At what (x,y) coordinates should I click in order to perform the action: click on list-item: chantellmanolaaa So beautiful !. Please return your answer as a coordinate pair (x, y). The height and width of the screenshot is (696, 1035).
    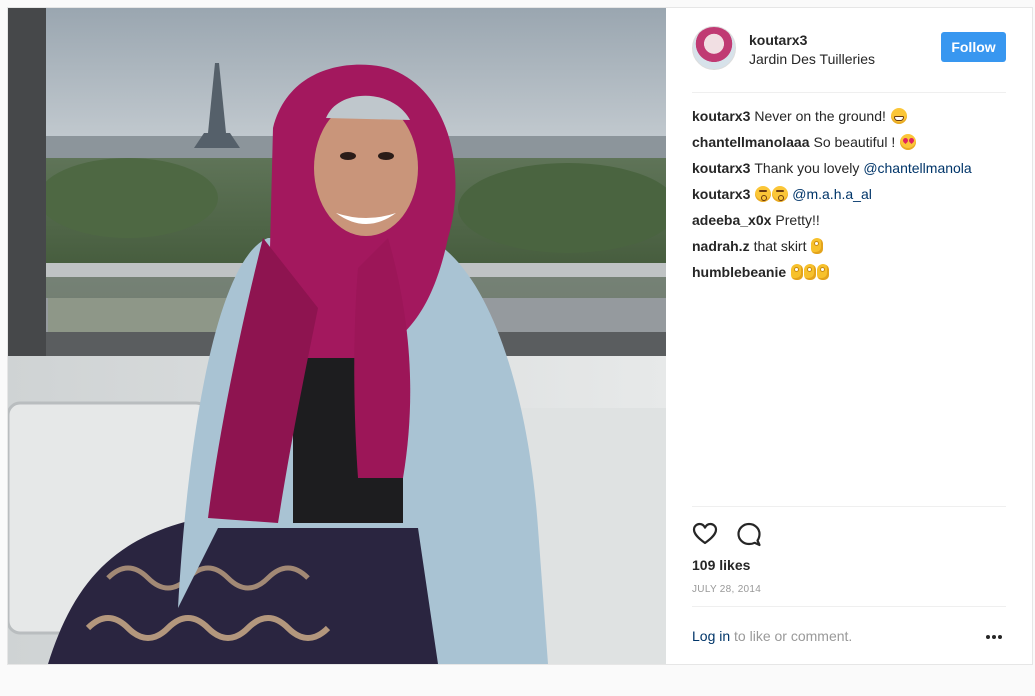
    Looking at the image, I should click on (852, 146).